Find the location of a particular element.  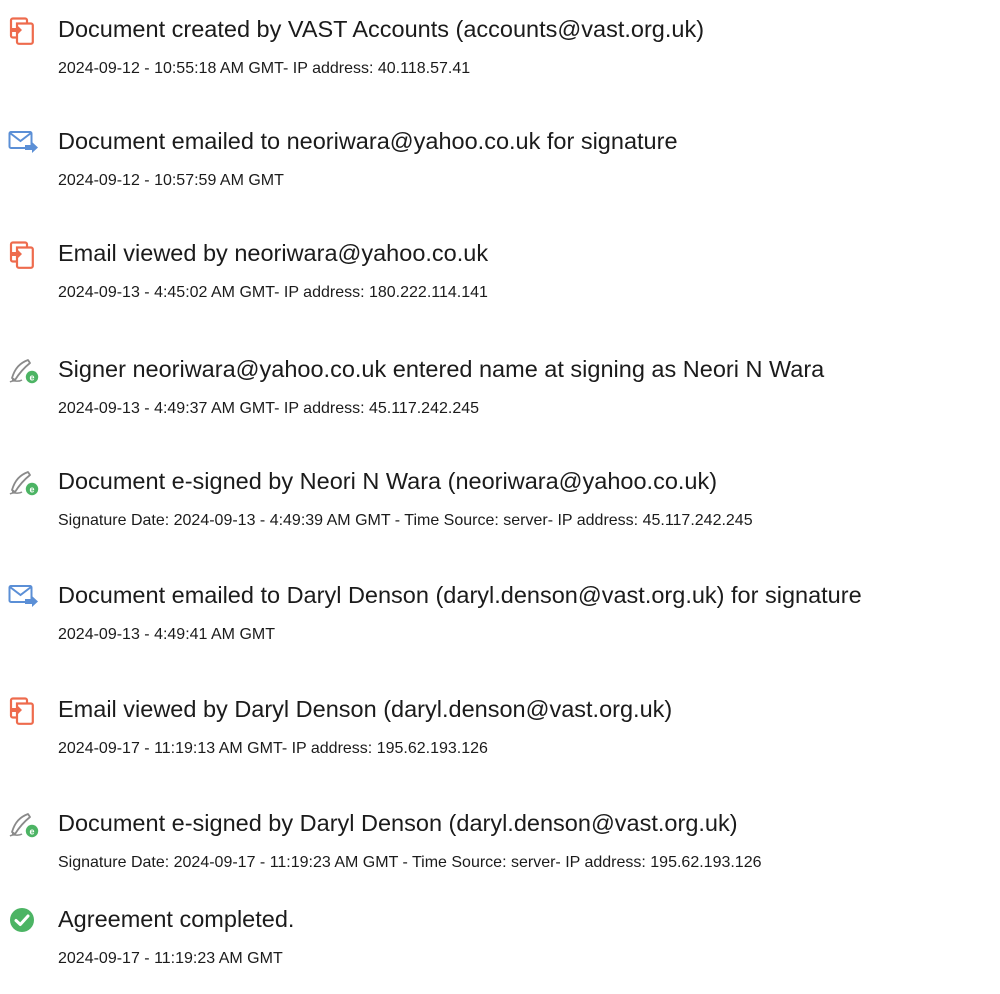

event-title: Email viewed by neoriwara@yahoo.co.uk is located at coordinates (273, 253).